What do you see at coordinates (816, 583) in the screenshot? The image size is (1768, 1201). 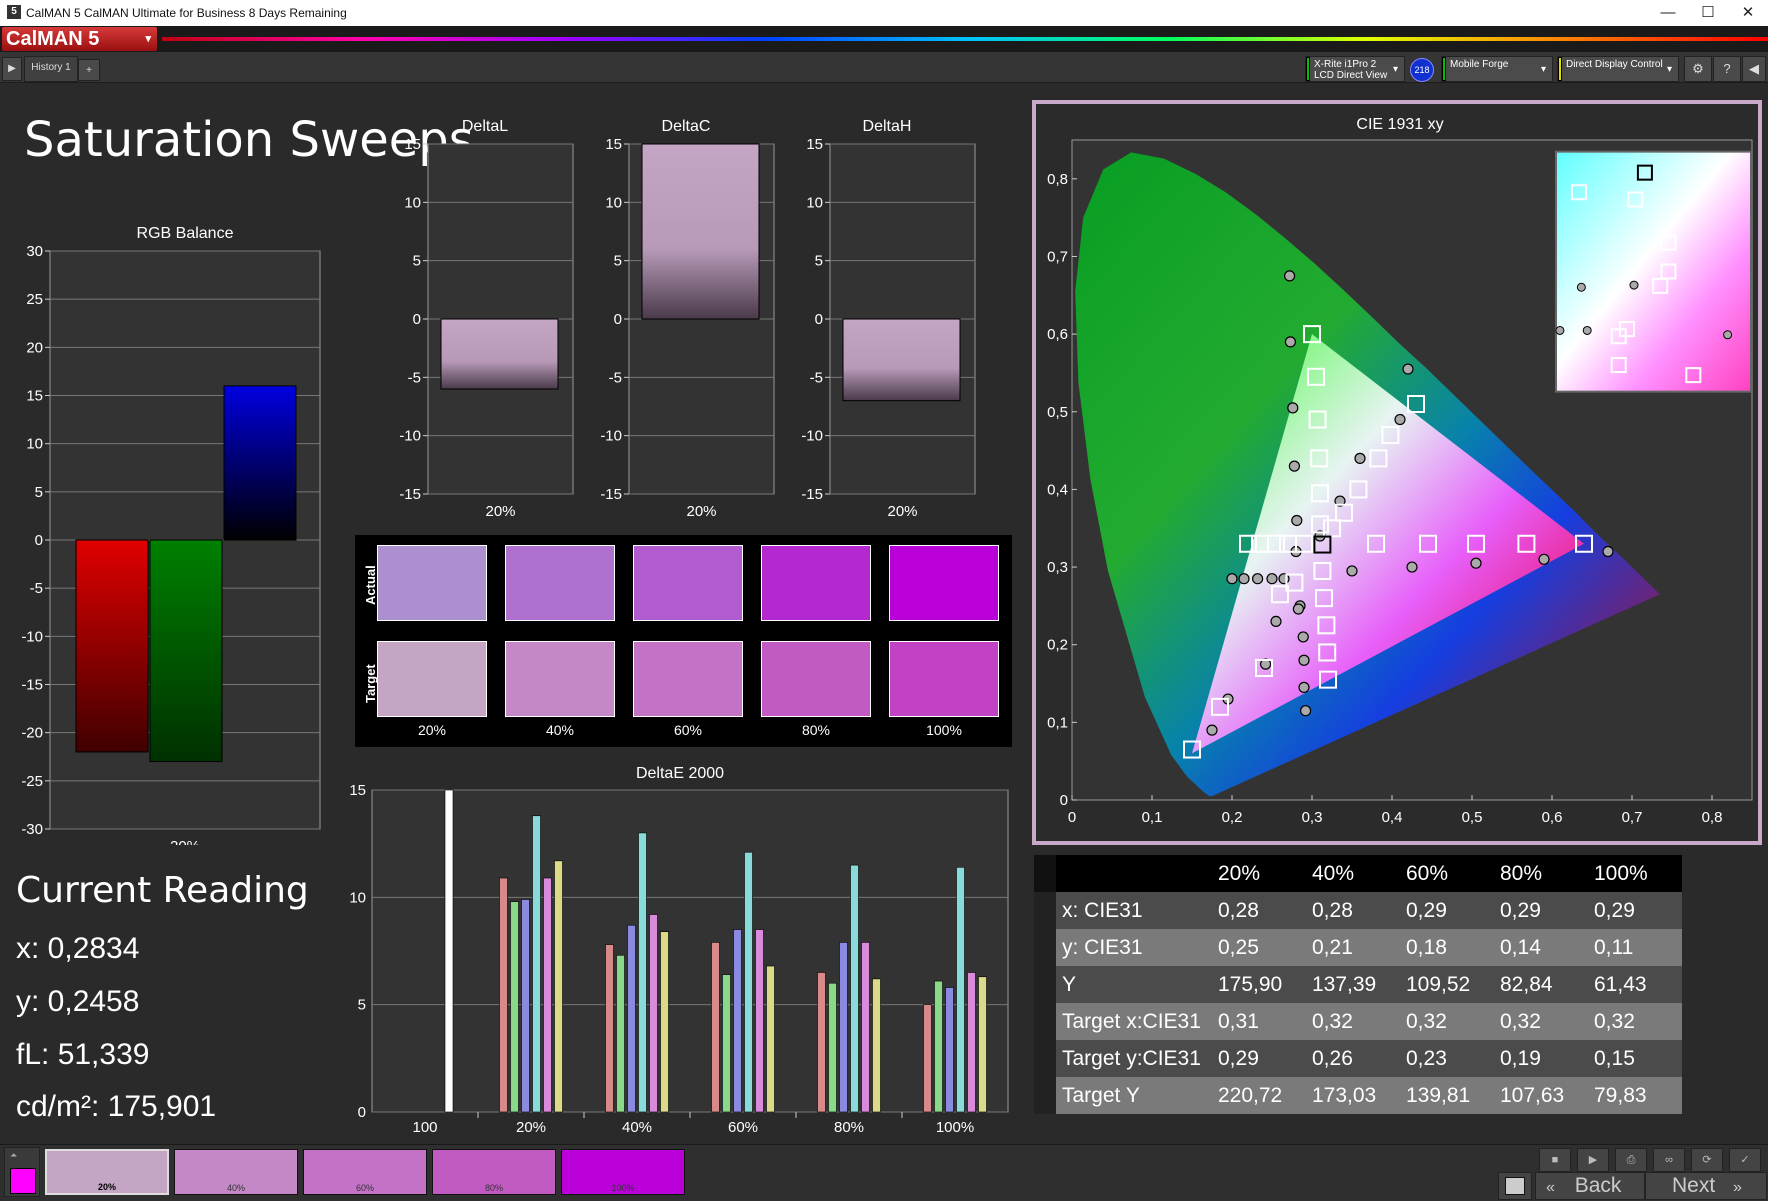 I see `actual-swatch-80%` at bounding box center [816, 583].